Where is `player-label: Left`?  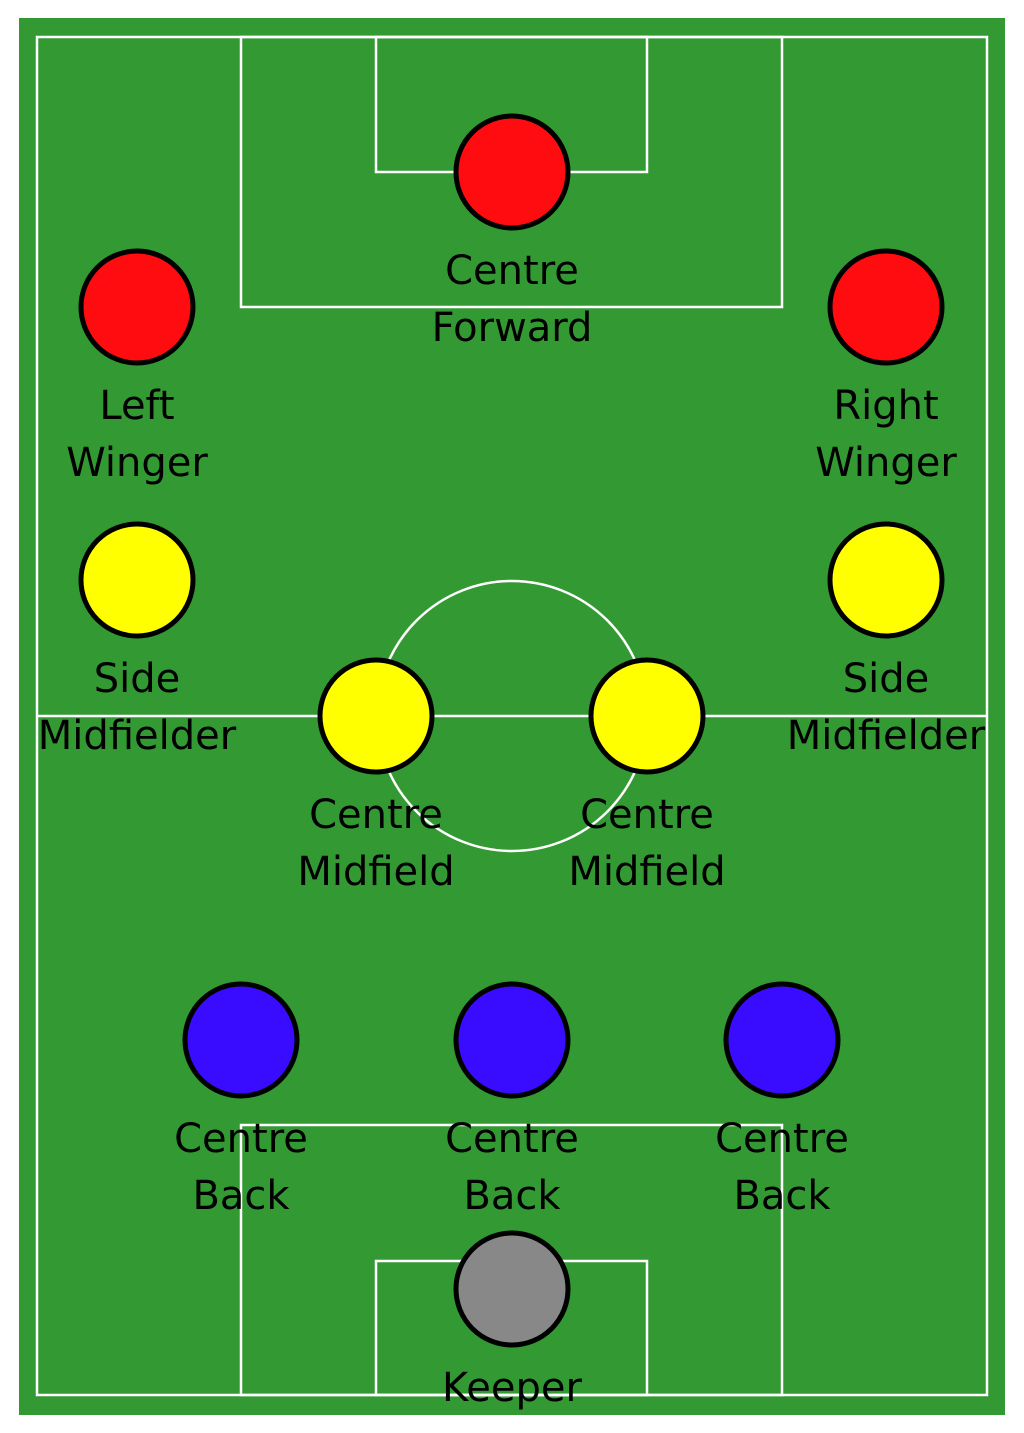
player-label: Left is located at coordinates (136, 406).